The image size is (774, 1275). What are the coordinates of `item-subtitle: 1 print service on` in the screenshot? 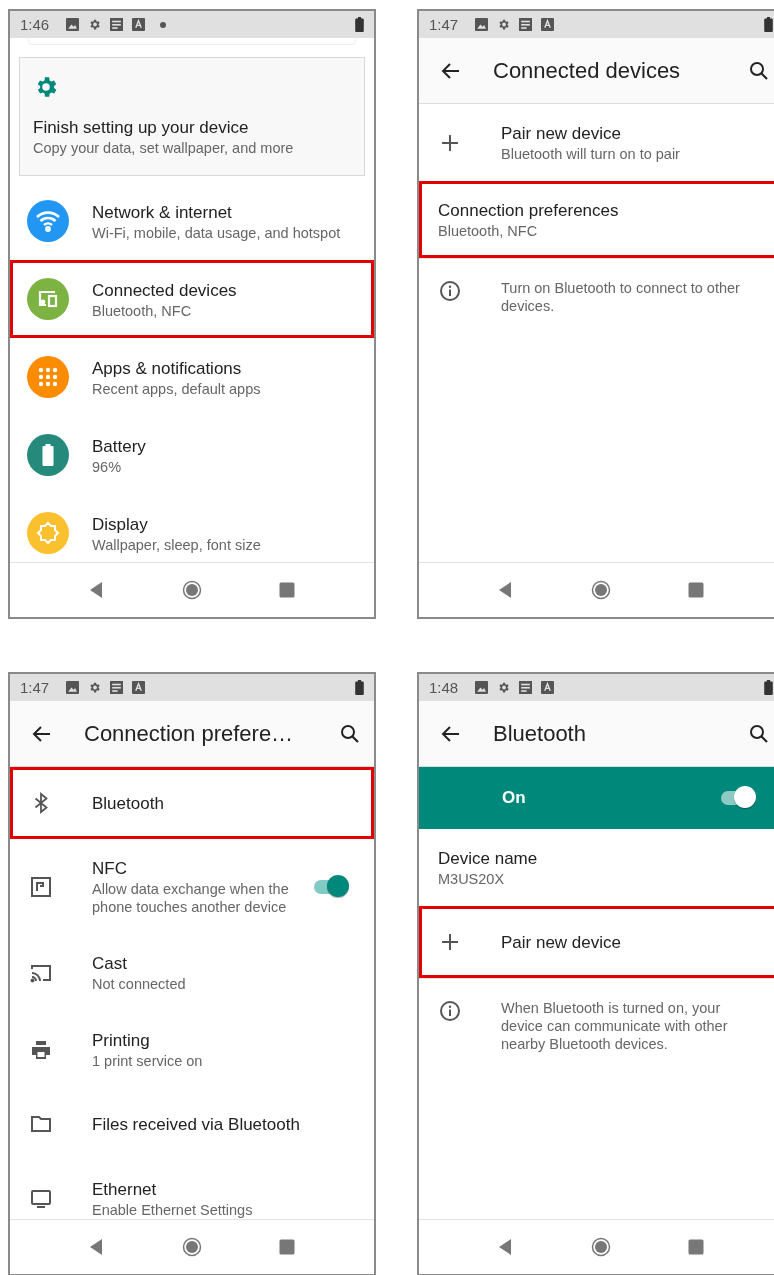 It's located at (148, 1061).